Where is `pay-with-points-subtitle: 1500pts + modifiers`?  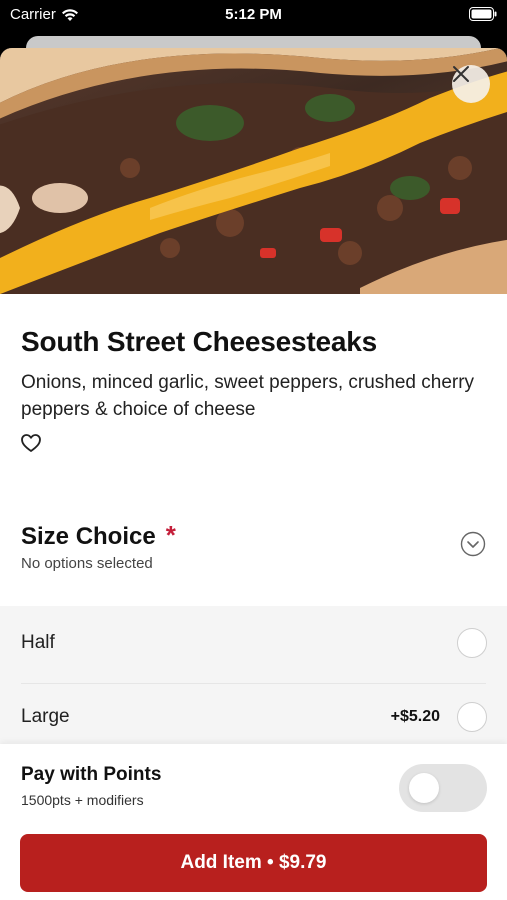 pay-with-points-subtitle: 1500pts + modifiers is located at coordinates (82, 800).